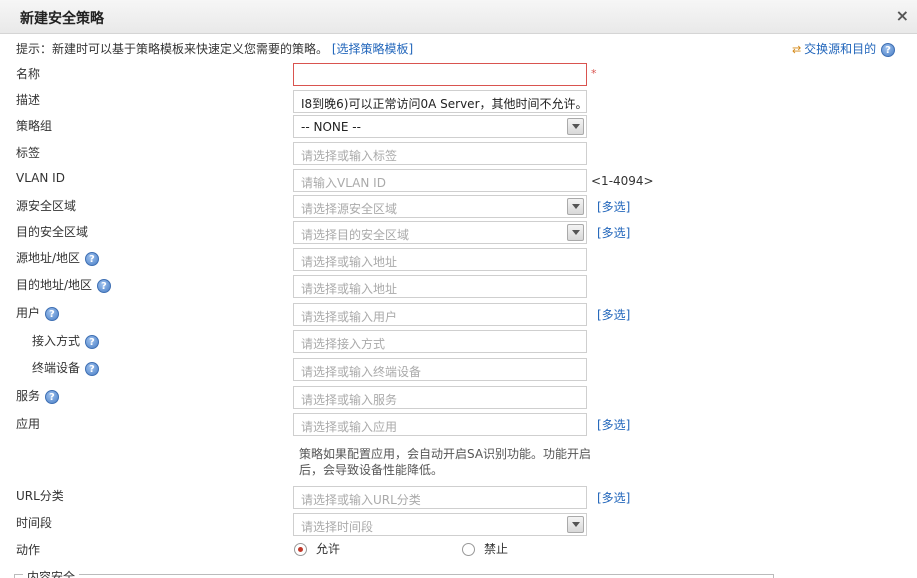 The height and width of the screenshot is (578, 917). I want to click on user-label-text: 用户, so click(28, 313).